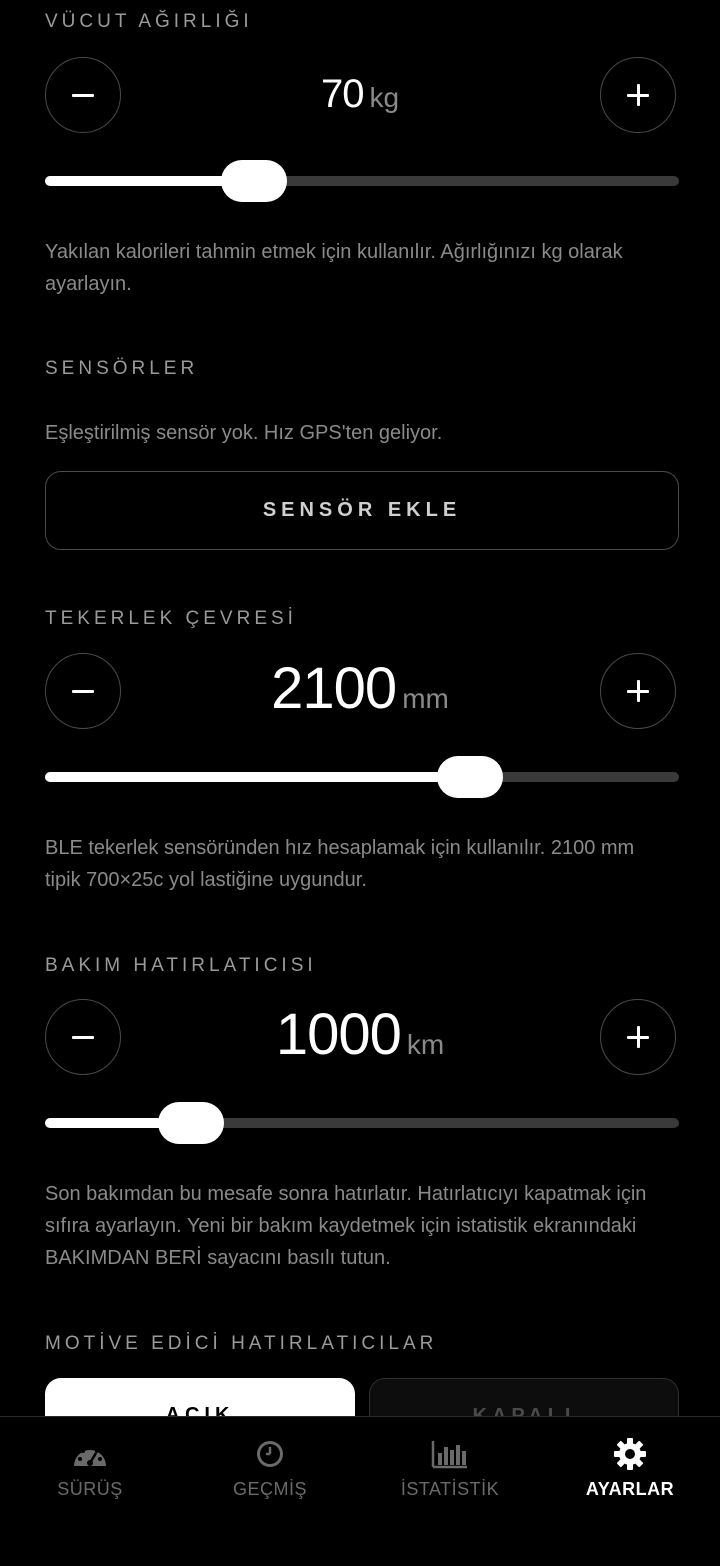 The width and height of the screenshot is (720, 1566). I want to click on clock-icon, so click(270, 1454).